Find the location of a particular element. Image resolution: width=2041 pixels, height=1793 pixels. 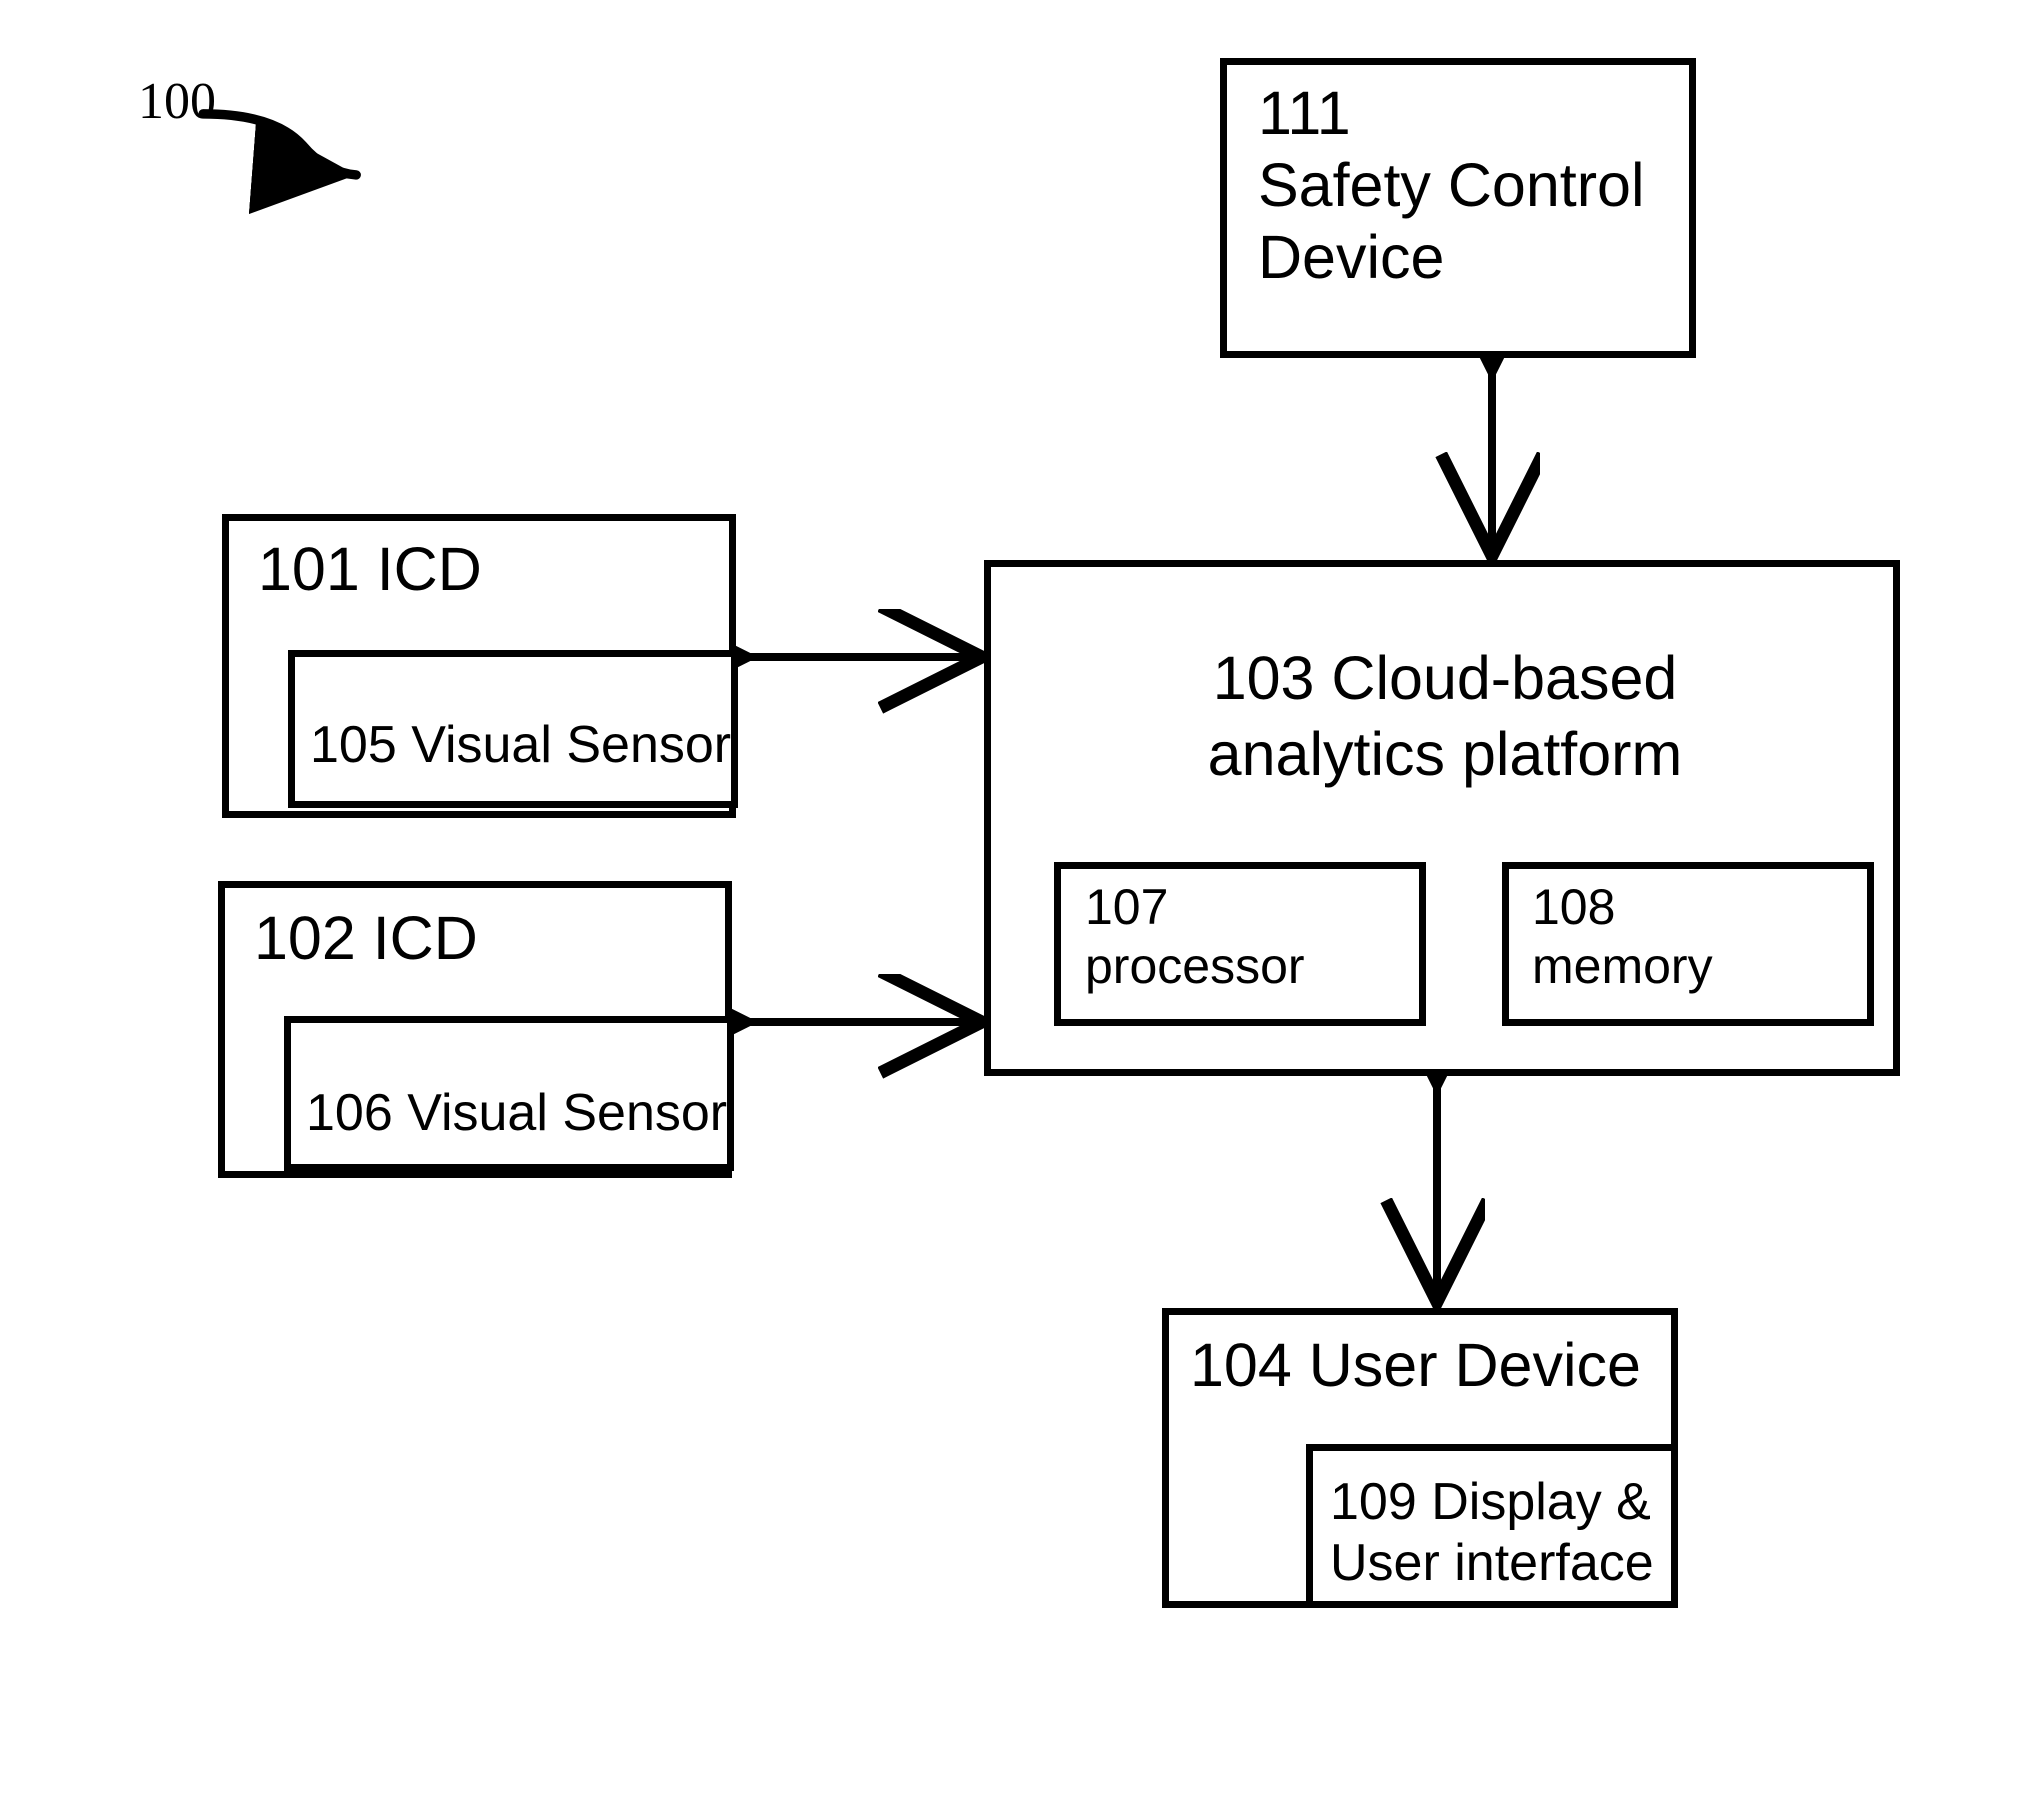

node-icd-102-label: 102 ICD is located at coordinates (366, 938).